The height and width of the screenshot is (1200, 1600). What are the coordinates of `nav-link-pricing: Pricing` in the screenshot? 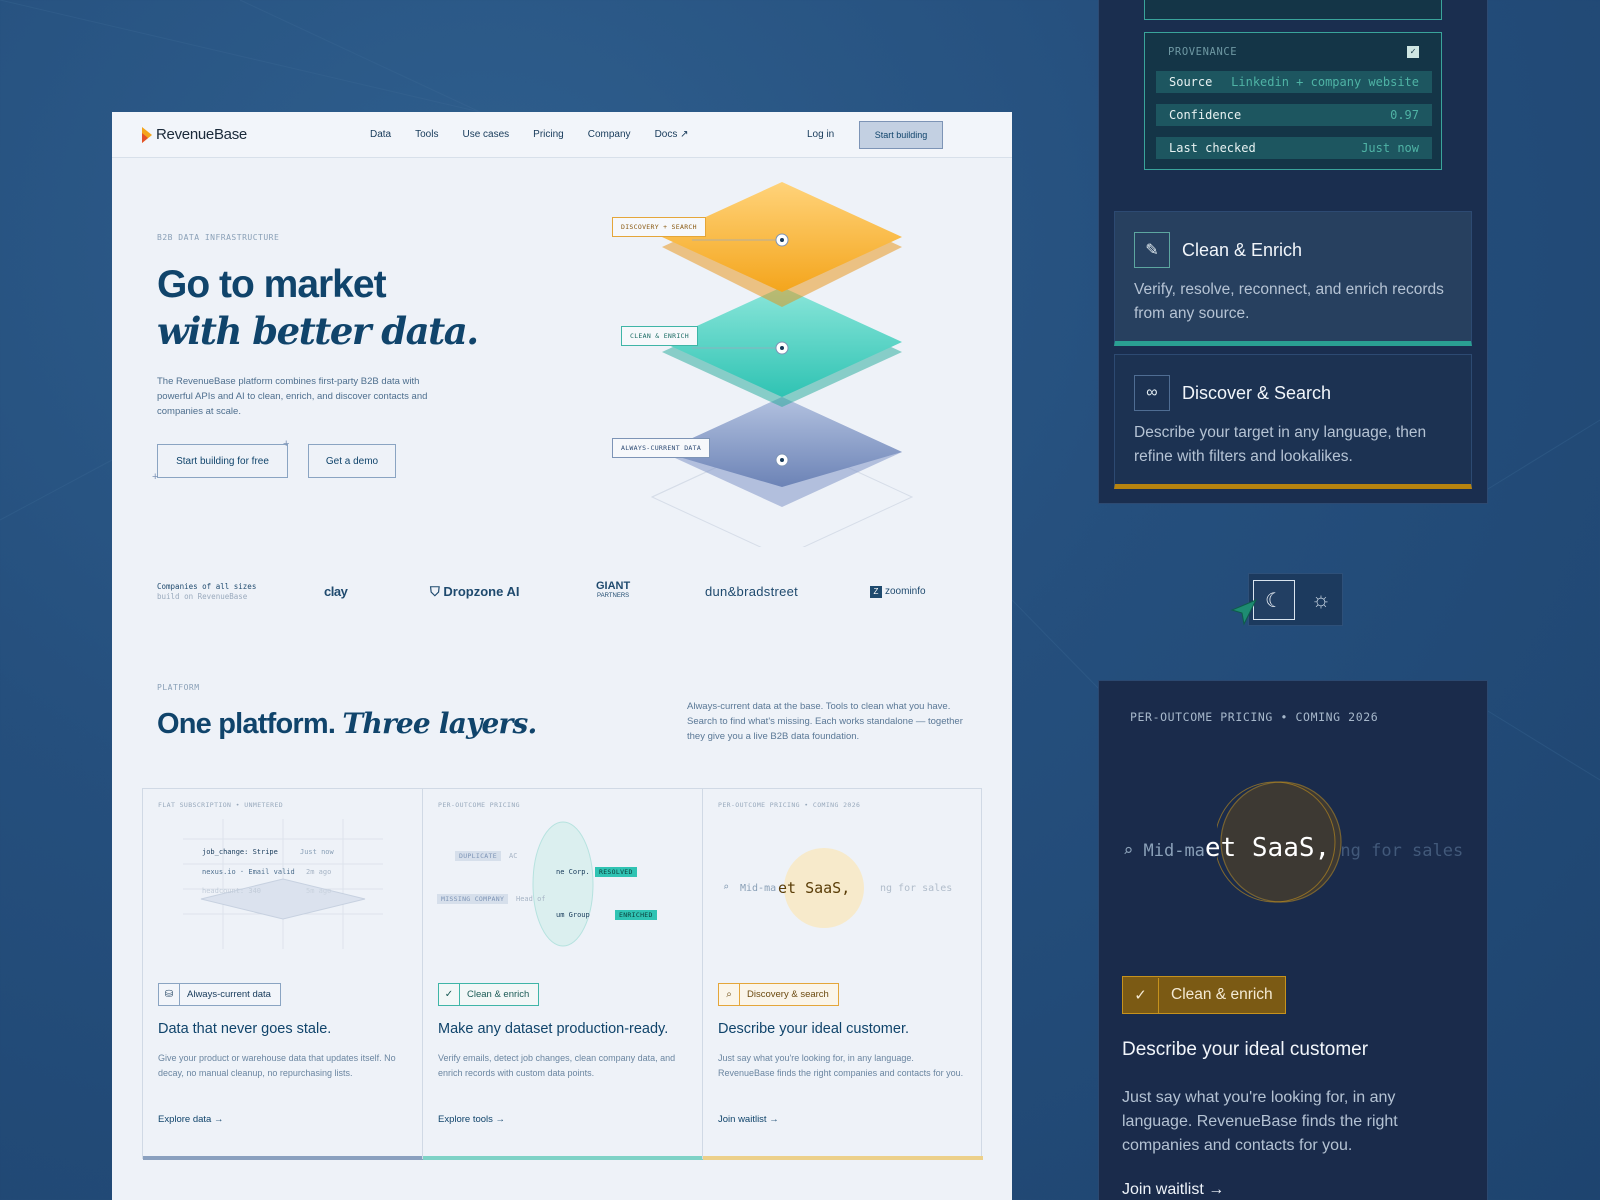 It's located at (548, 134).